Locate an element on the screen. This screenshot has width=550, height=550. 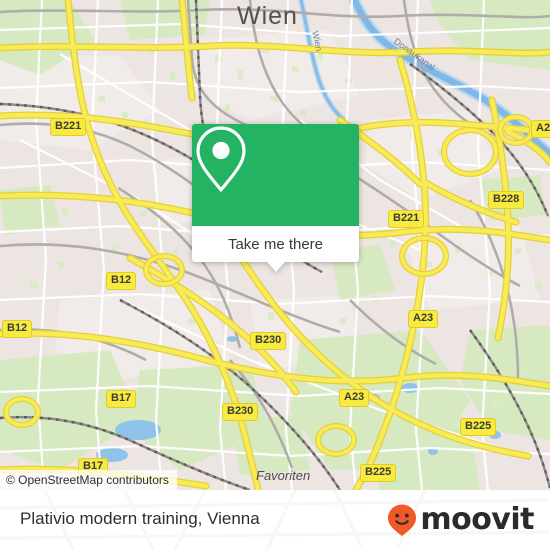
popup-footer: Take me there is located at coordinates (275, 244).